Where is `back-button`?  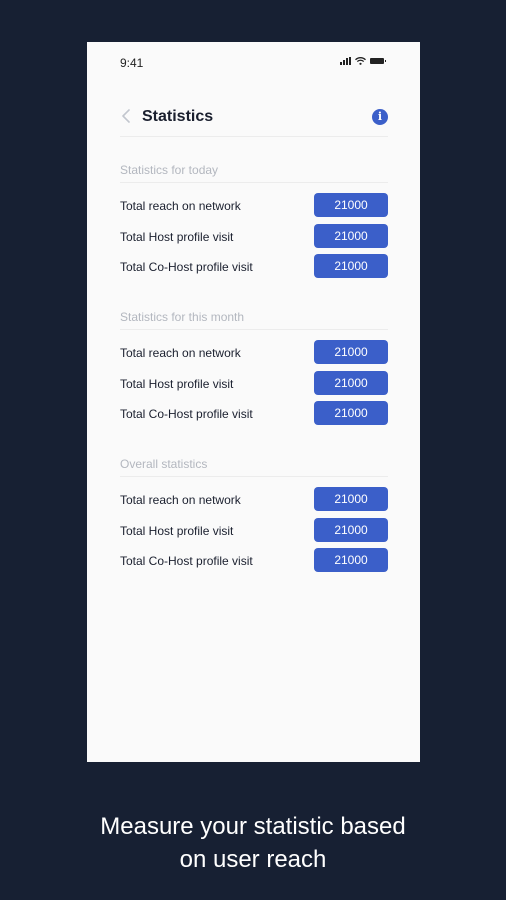 back-button is located at coordinates (127, 116).